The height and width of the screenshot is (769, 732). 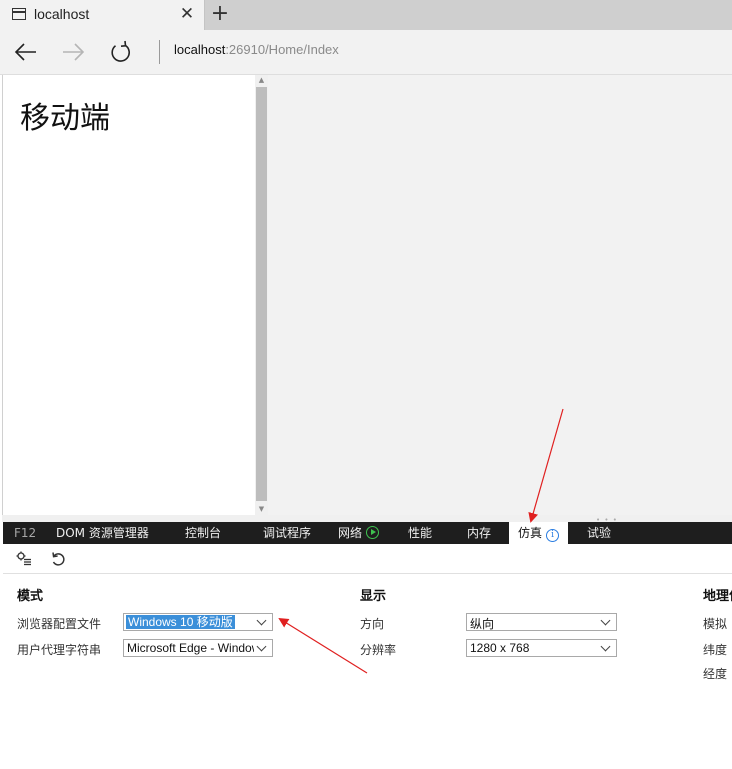 I want to click on user-agent-select: Microsoft Edge - Windows, so click(x=198, y=648).